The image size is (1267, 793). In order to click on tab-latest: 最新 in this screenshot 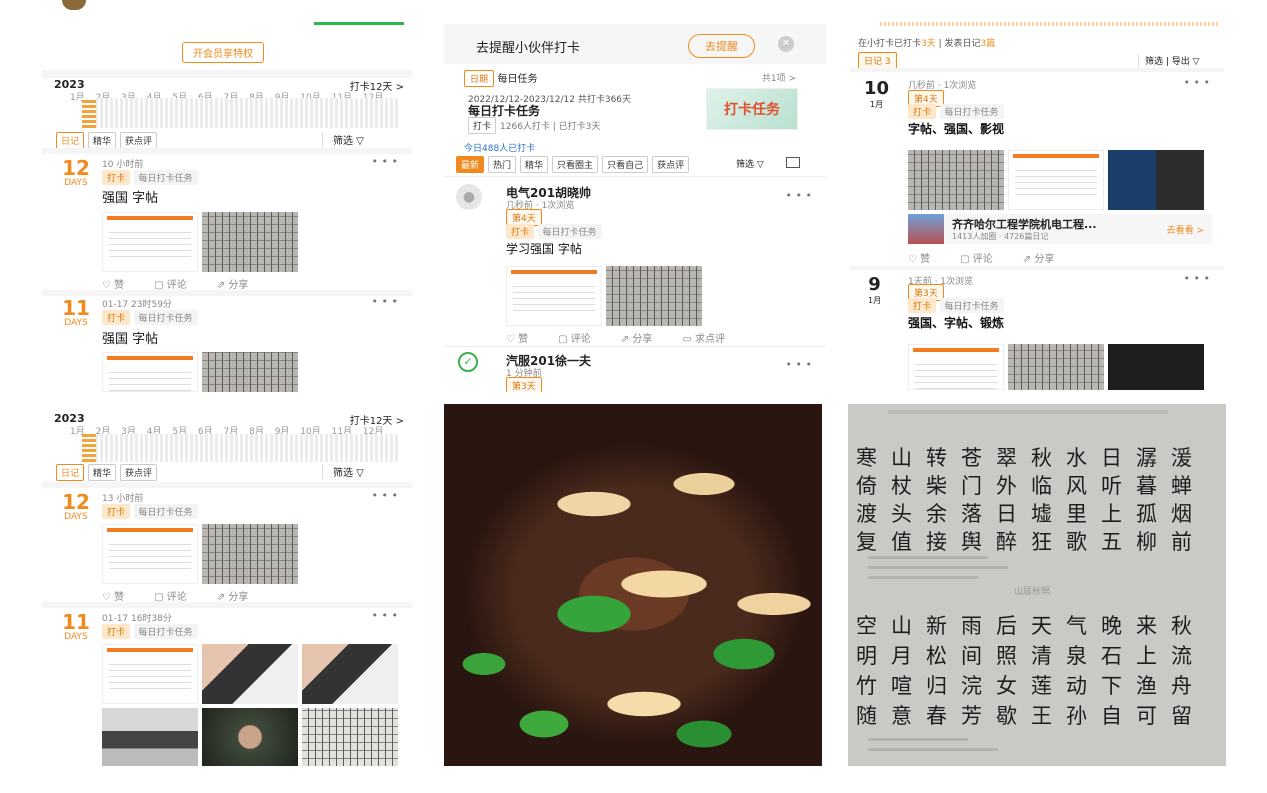, I will do `click(470, 164)`.